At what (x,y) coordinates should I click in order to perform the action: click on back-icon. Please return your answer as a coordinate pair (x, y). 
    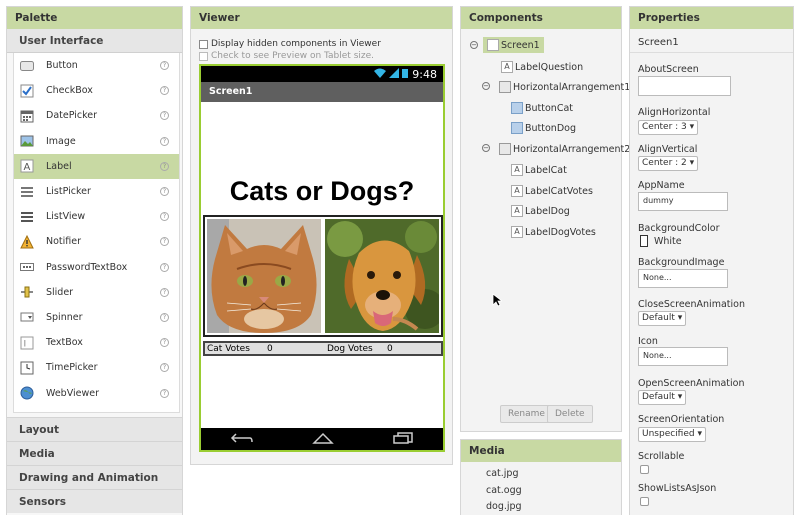
    Looking at the image, I should click on (242, 439).